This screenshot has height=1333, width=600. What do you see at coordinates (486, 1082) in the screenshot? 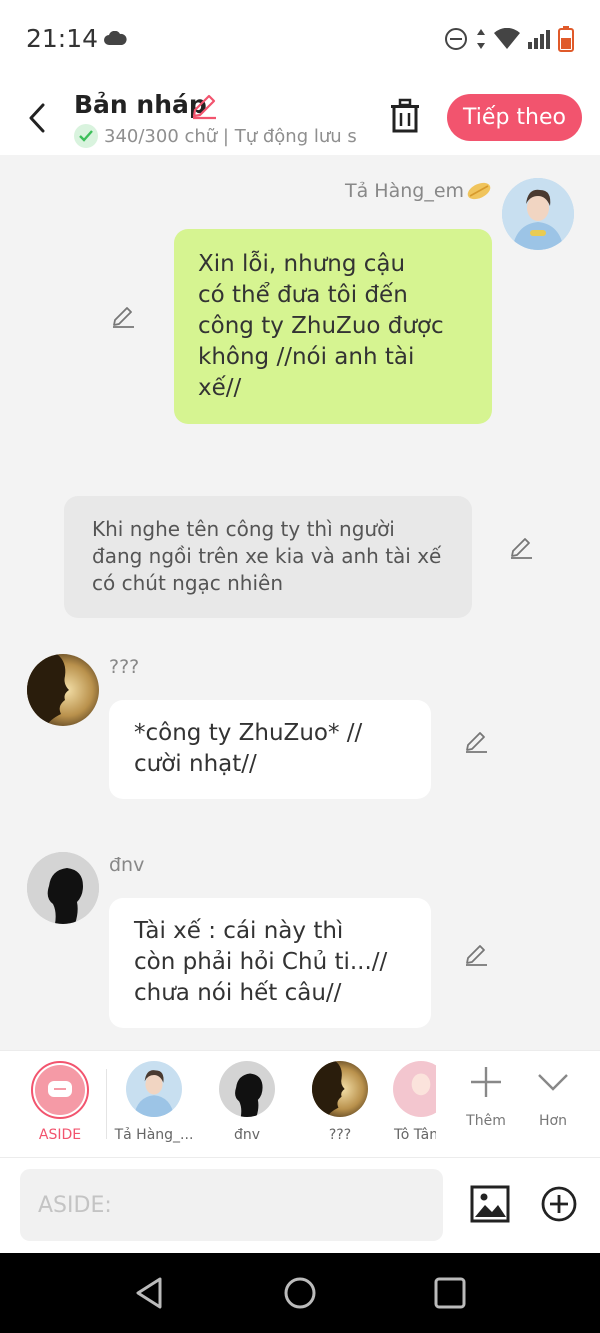
I see `plus-icon` at bounding box center [486, 1082].